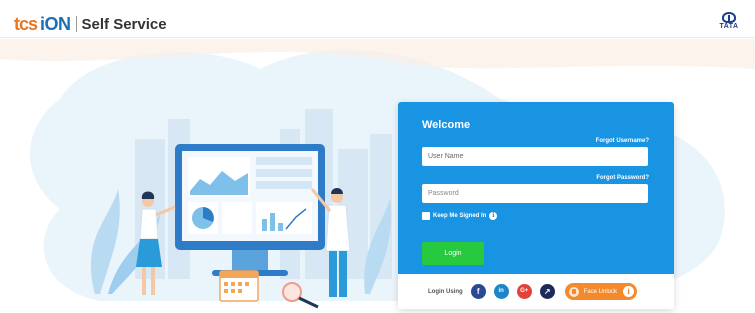 Image resolution: width=755 pixels, height=313 pixels. I want to click on login-using-bar: Login Using f in G+ ↗ Face Unlock i, so click(536, 291).